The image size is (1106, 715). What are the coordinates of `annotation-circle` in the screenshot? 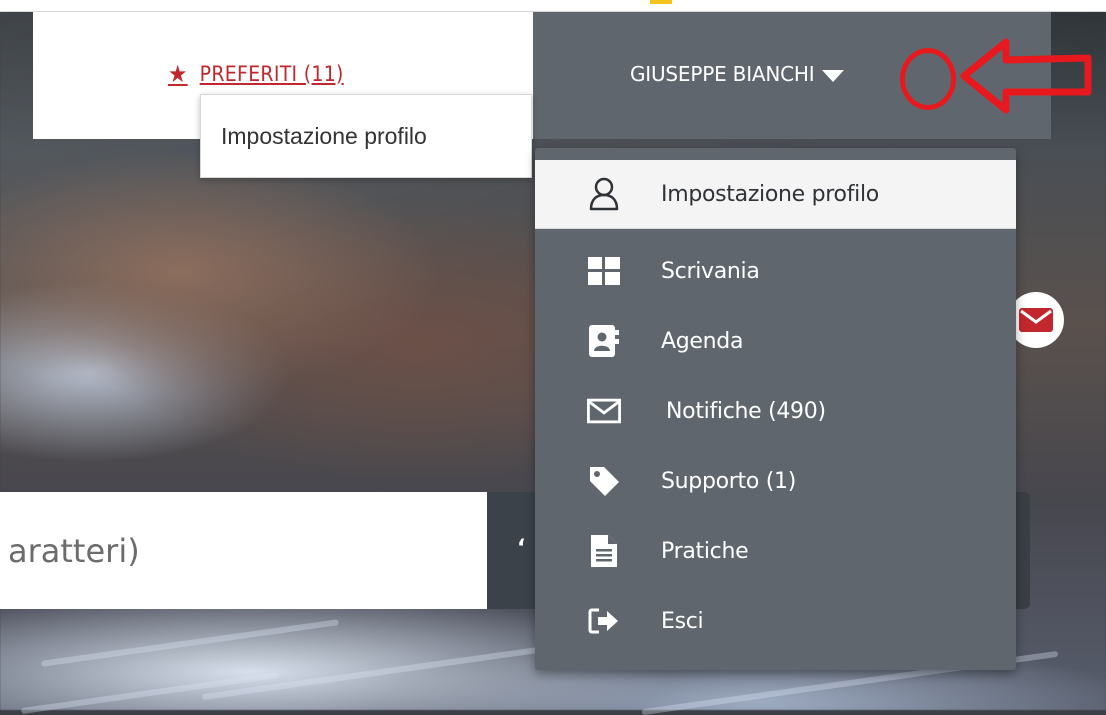 It's located at (928, 79).